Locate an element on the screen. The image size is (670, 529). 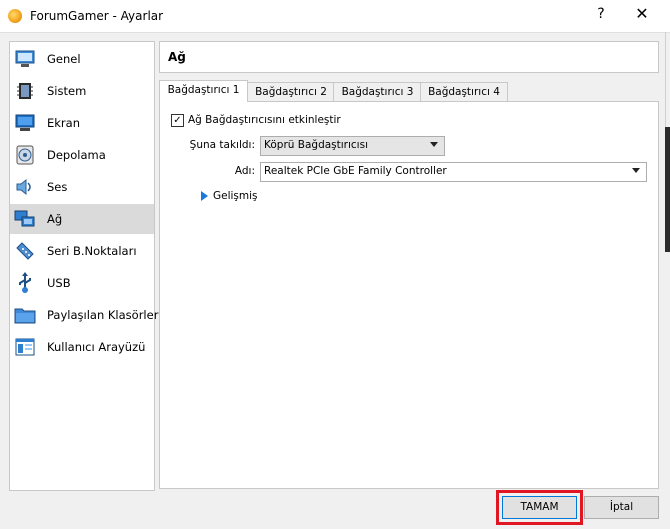
sidebar-item-seri-b-noktalari: Seri B.Noktaları is located at coordinates (82, 251).